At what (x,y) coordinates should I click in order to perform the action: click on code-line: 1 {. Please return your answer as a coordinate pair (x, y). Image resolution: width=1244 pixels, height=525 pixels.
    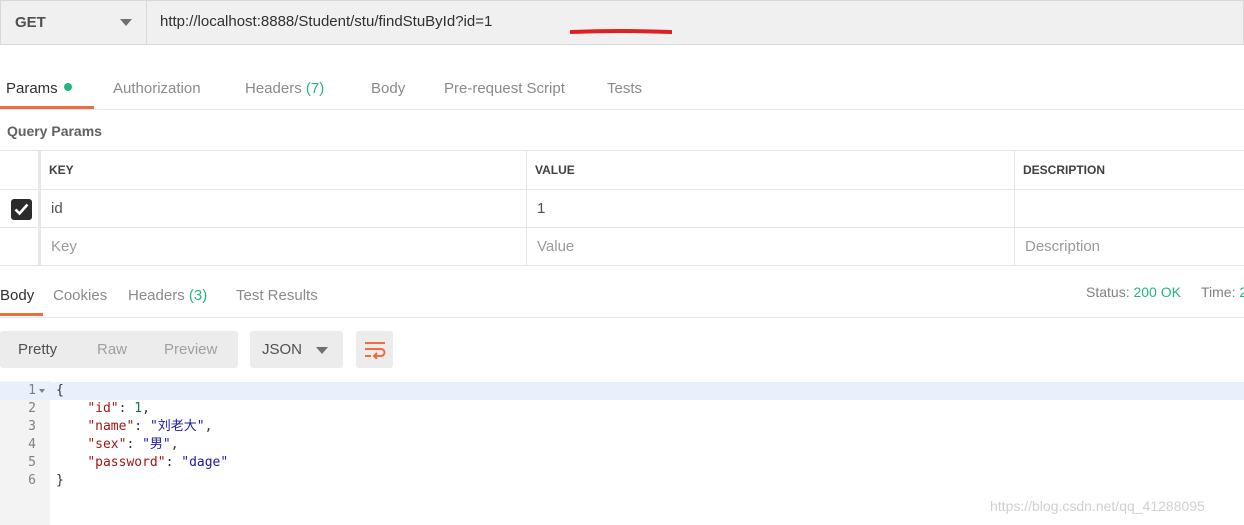
    Looking at the image, I should click on (622, 391).